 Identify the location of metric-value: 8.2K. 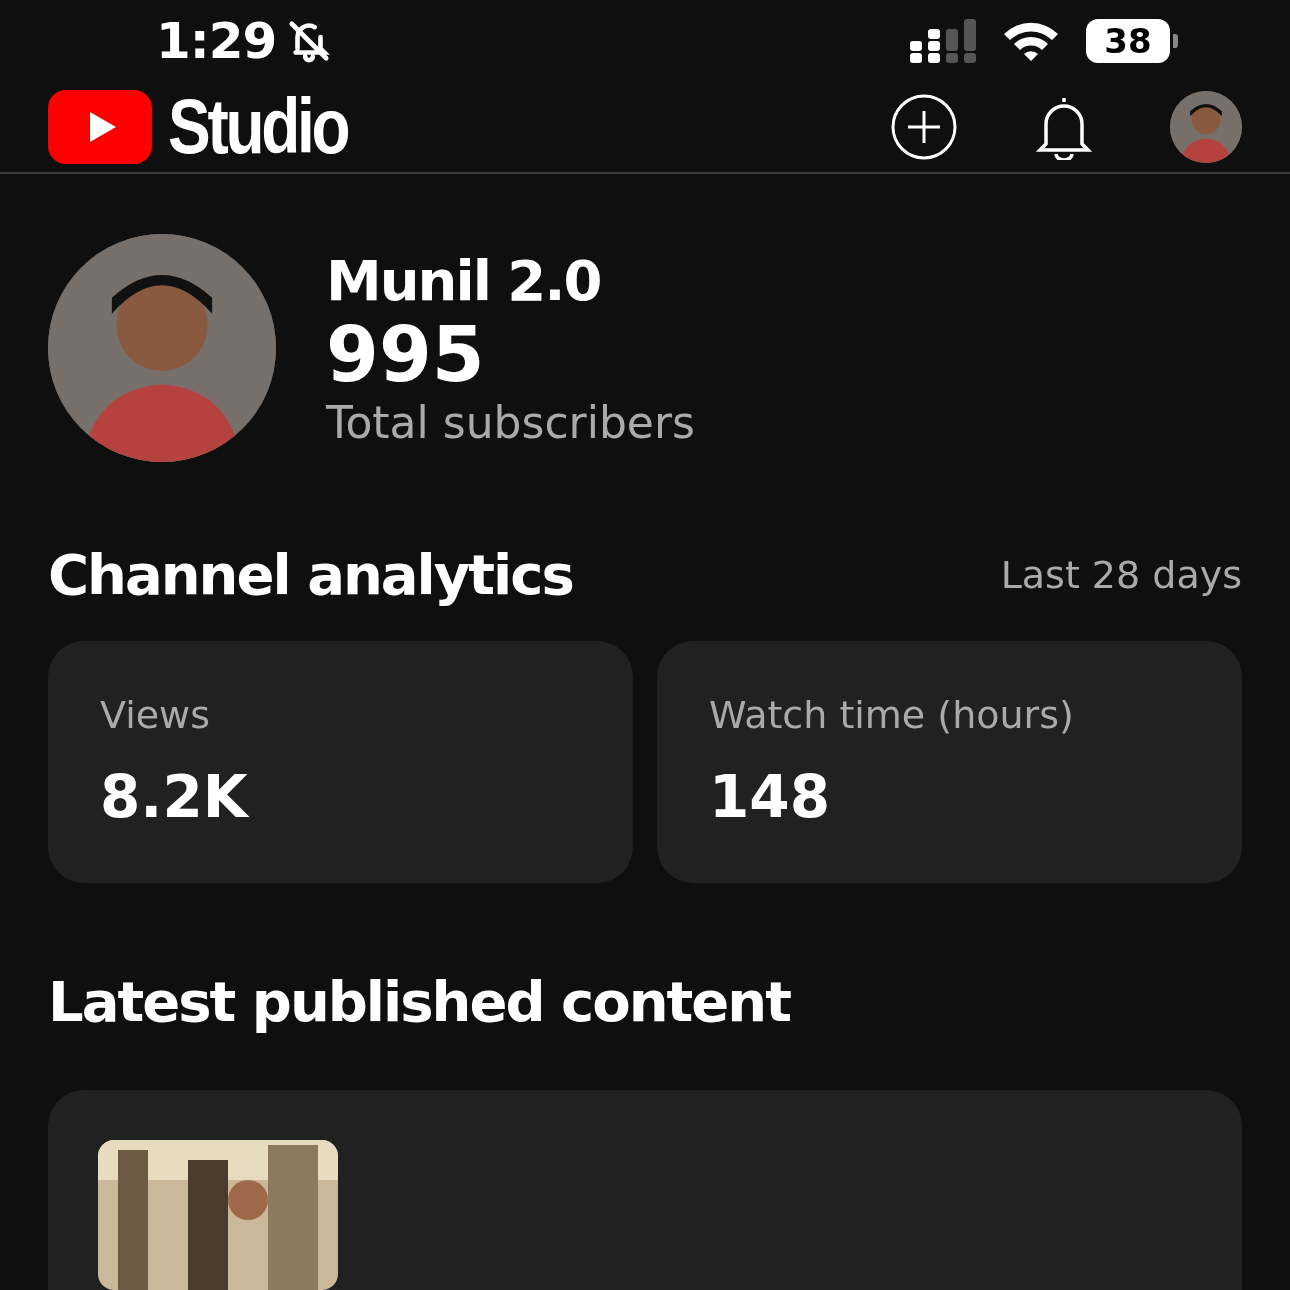
(175, 797).